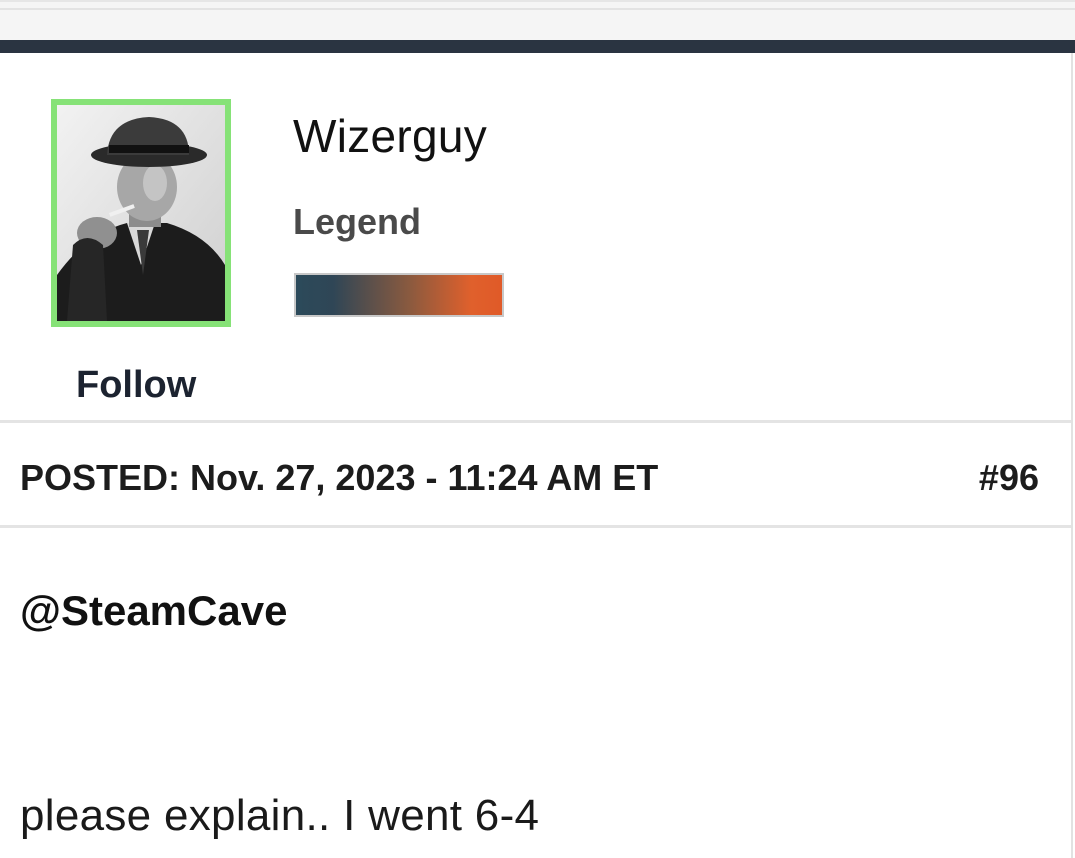 The image size is (1075, 858). What do you see at coordinates (153, 611) in the screenshot?
I see `user-mention: @SteamCave` at bounding box center [153, 611].